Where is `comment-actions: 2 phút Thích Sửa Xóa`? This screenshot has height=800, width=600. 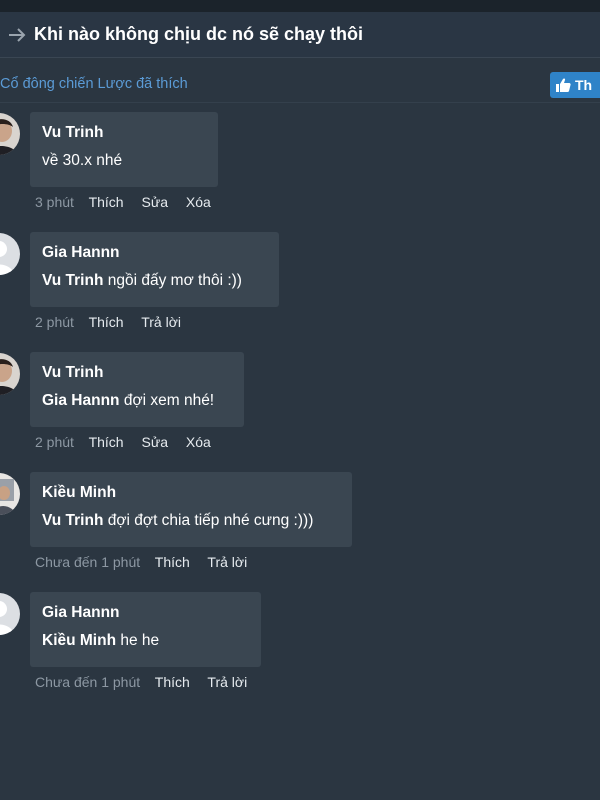
comment-actions: 2 phút Thích Sửa Xóa is located at coordinates (130, 442).